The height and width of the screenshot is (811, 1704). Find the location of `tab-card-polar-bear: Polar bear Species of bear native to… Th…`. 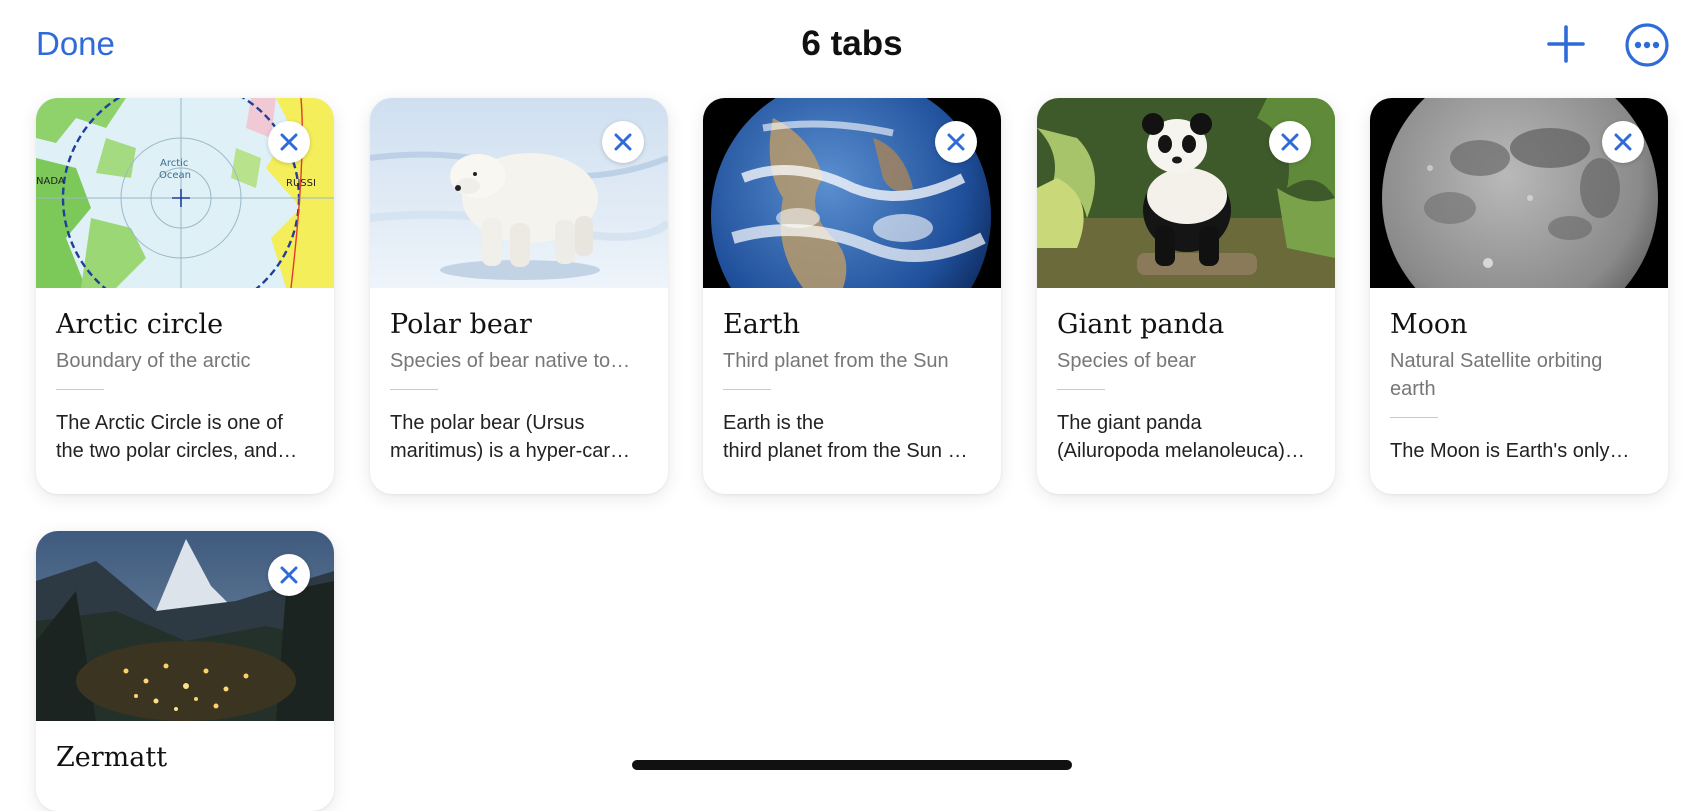

tab-card-polar-bear: Polar bear Species of bear native to… Th… is located at coordinates (519, 296).